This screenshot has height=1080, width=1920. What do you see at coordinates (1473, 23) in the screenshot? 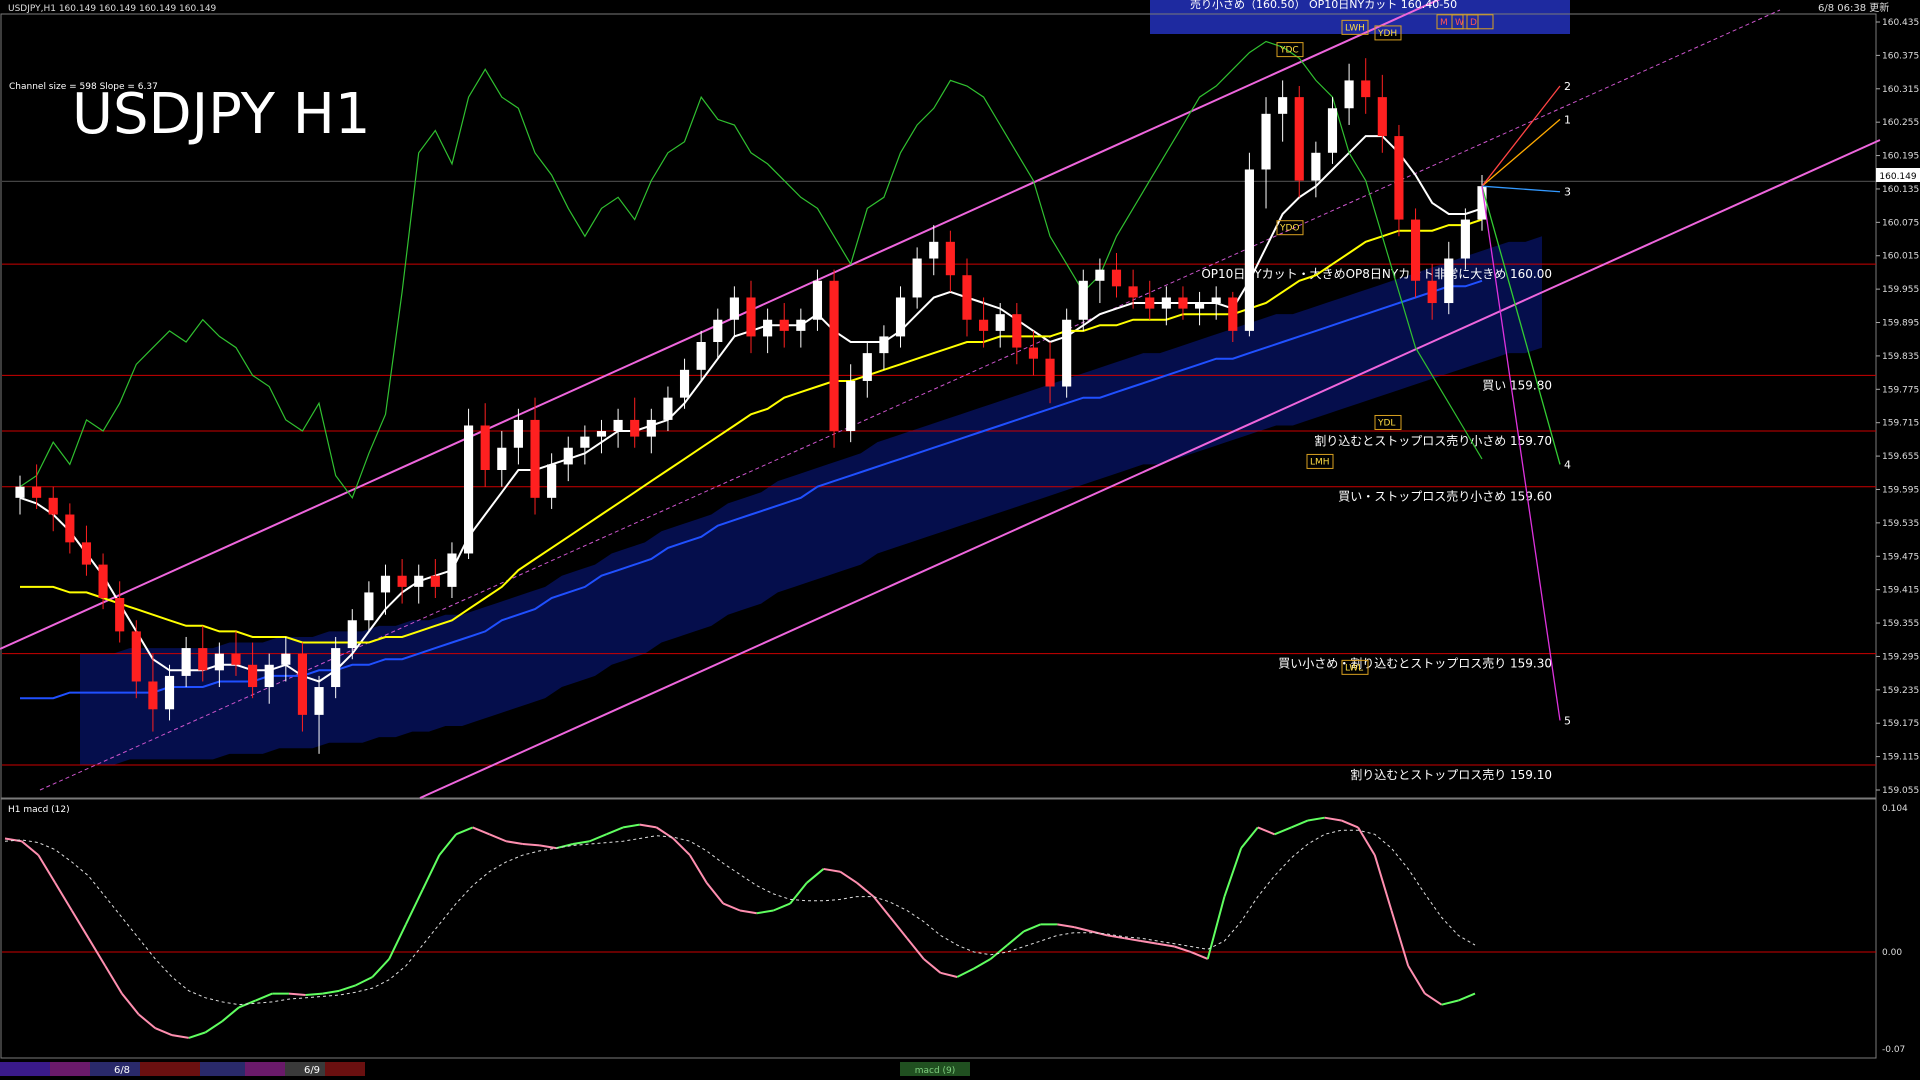
I see `box-label: D` at bounding box center [1473, 23].